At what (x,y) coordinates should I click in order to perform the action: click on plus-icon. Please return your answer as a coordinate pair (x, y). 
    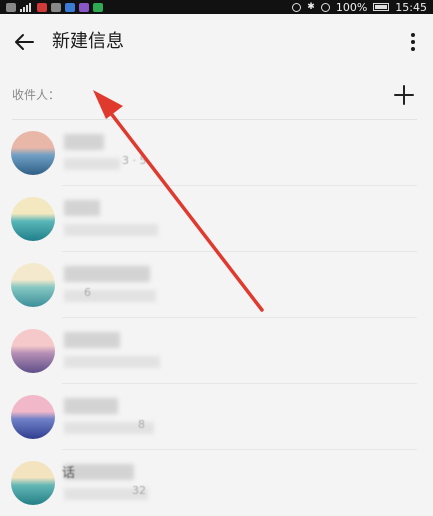
    Looking at the image, I should click on (404, 95).